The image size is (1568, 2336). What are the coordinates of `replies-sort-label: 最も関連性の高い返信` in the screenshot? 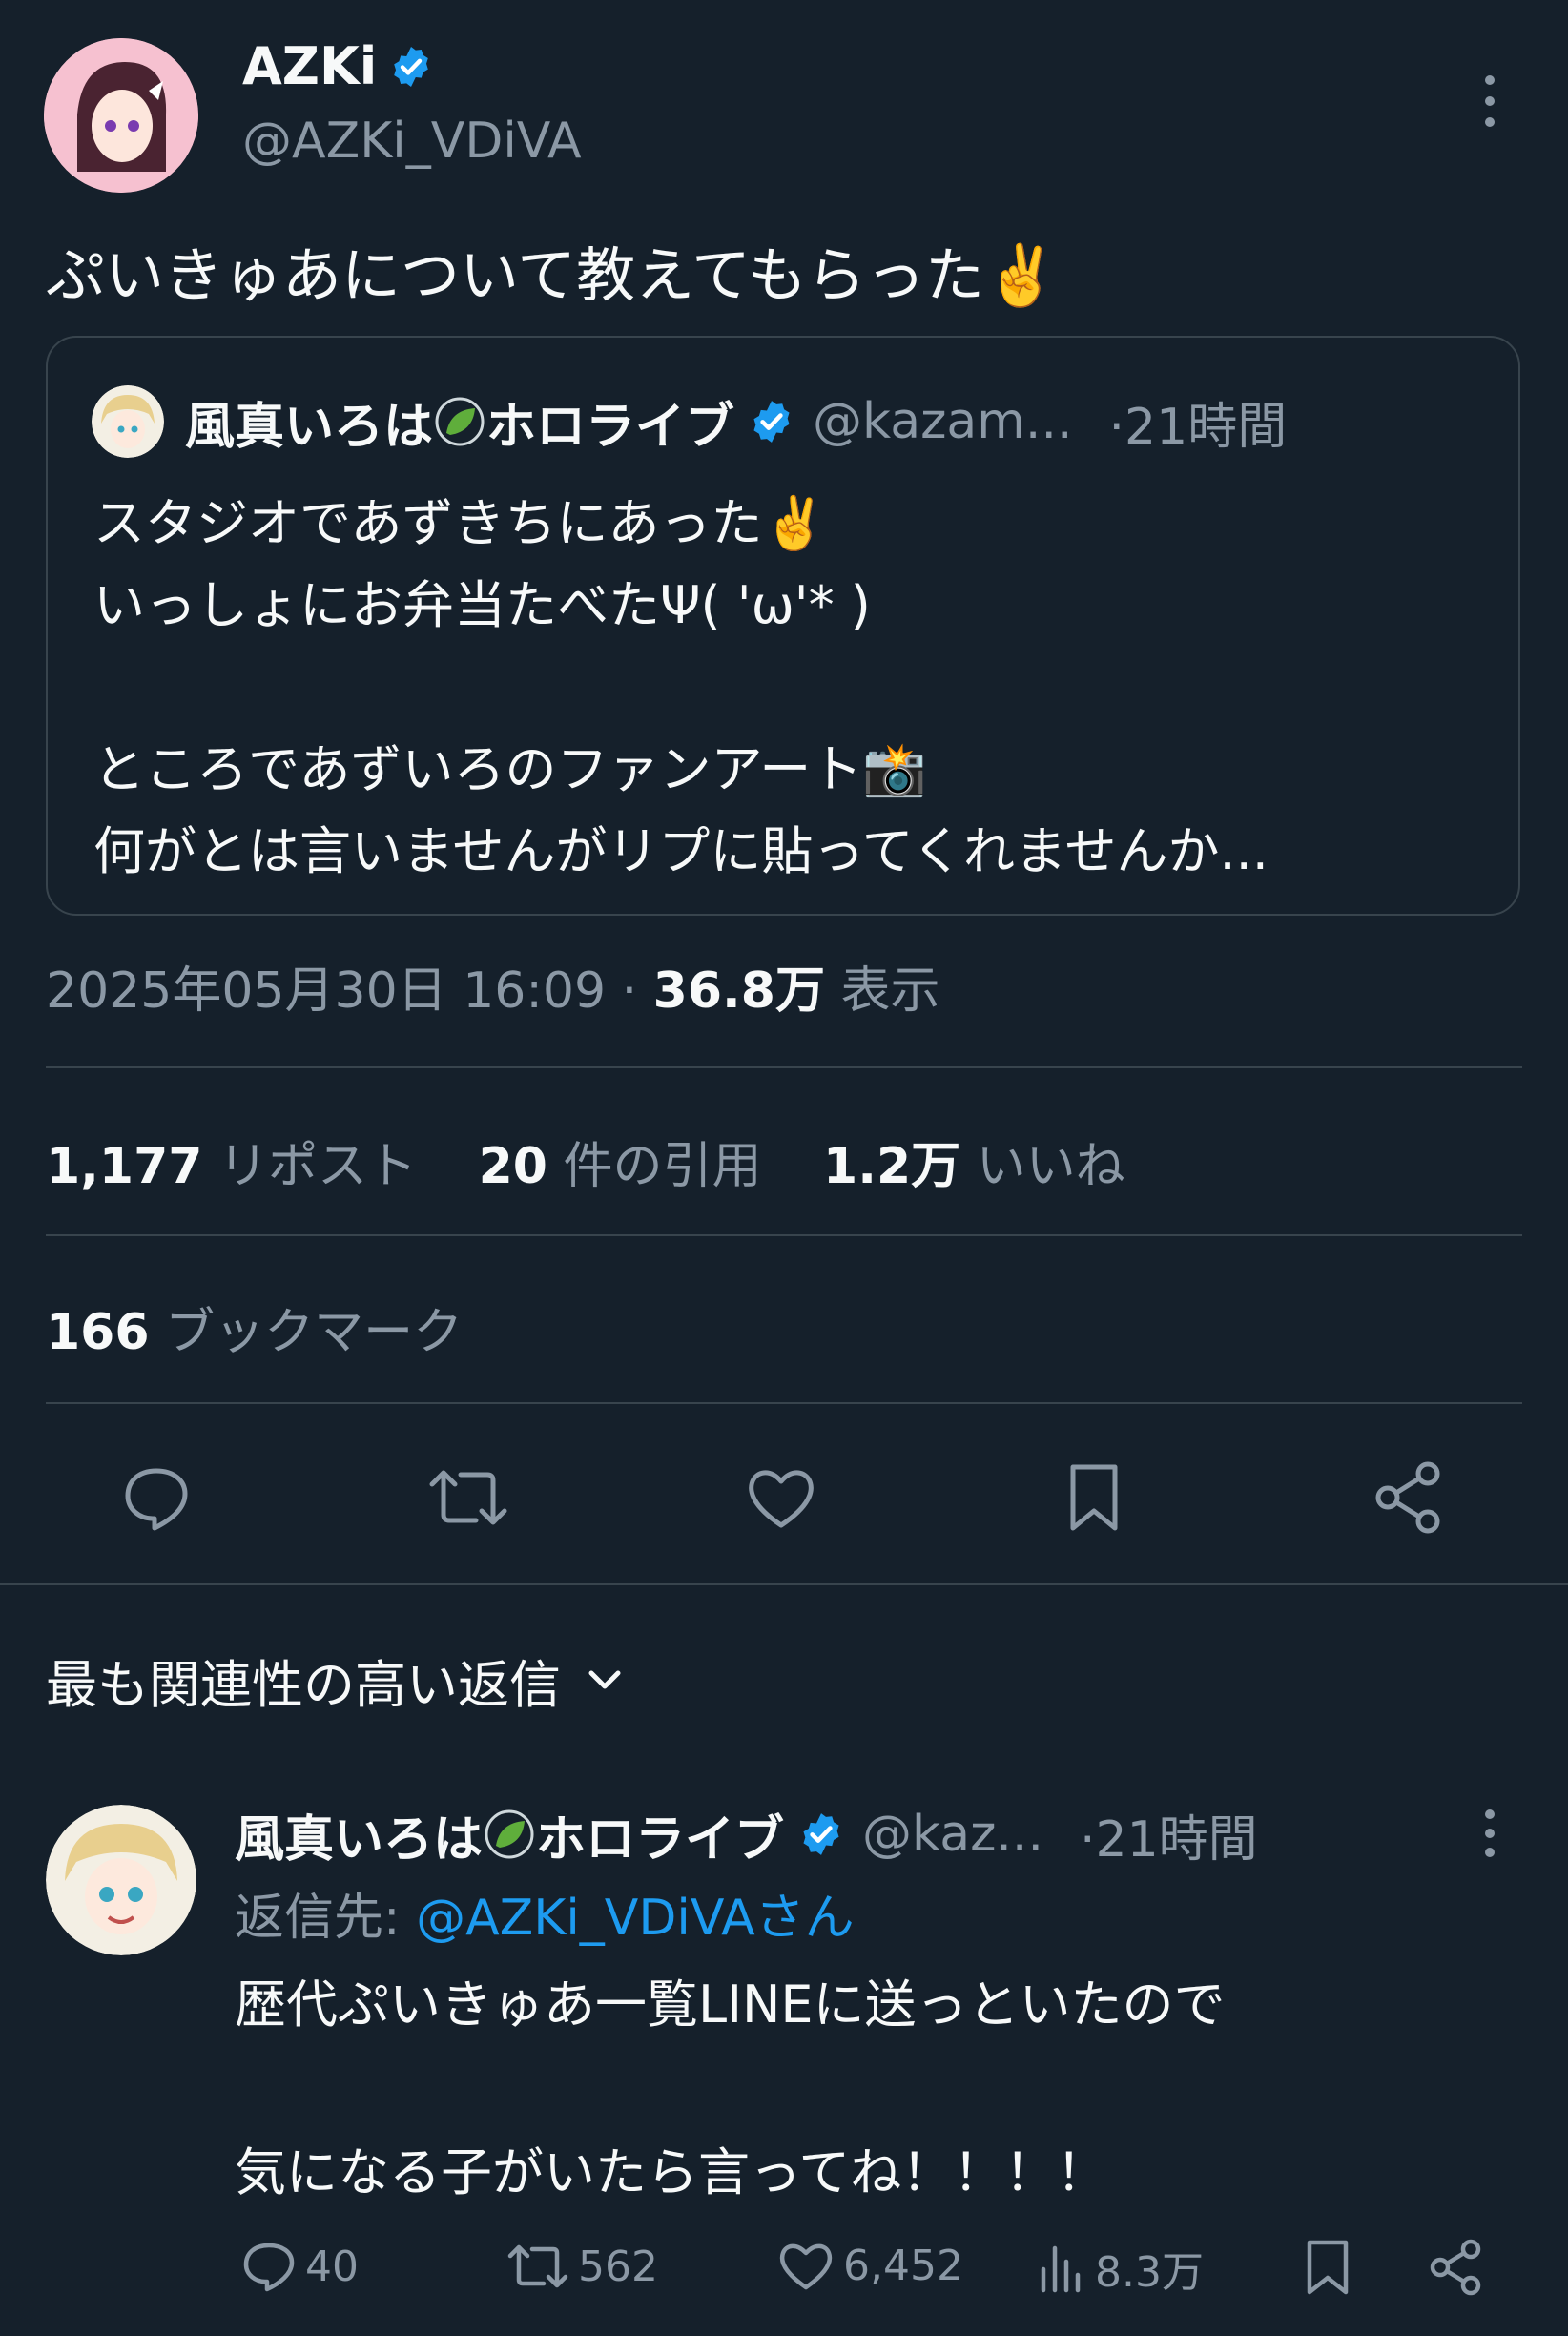 It's located at (303, 1685).